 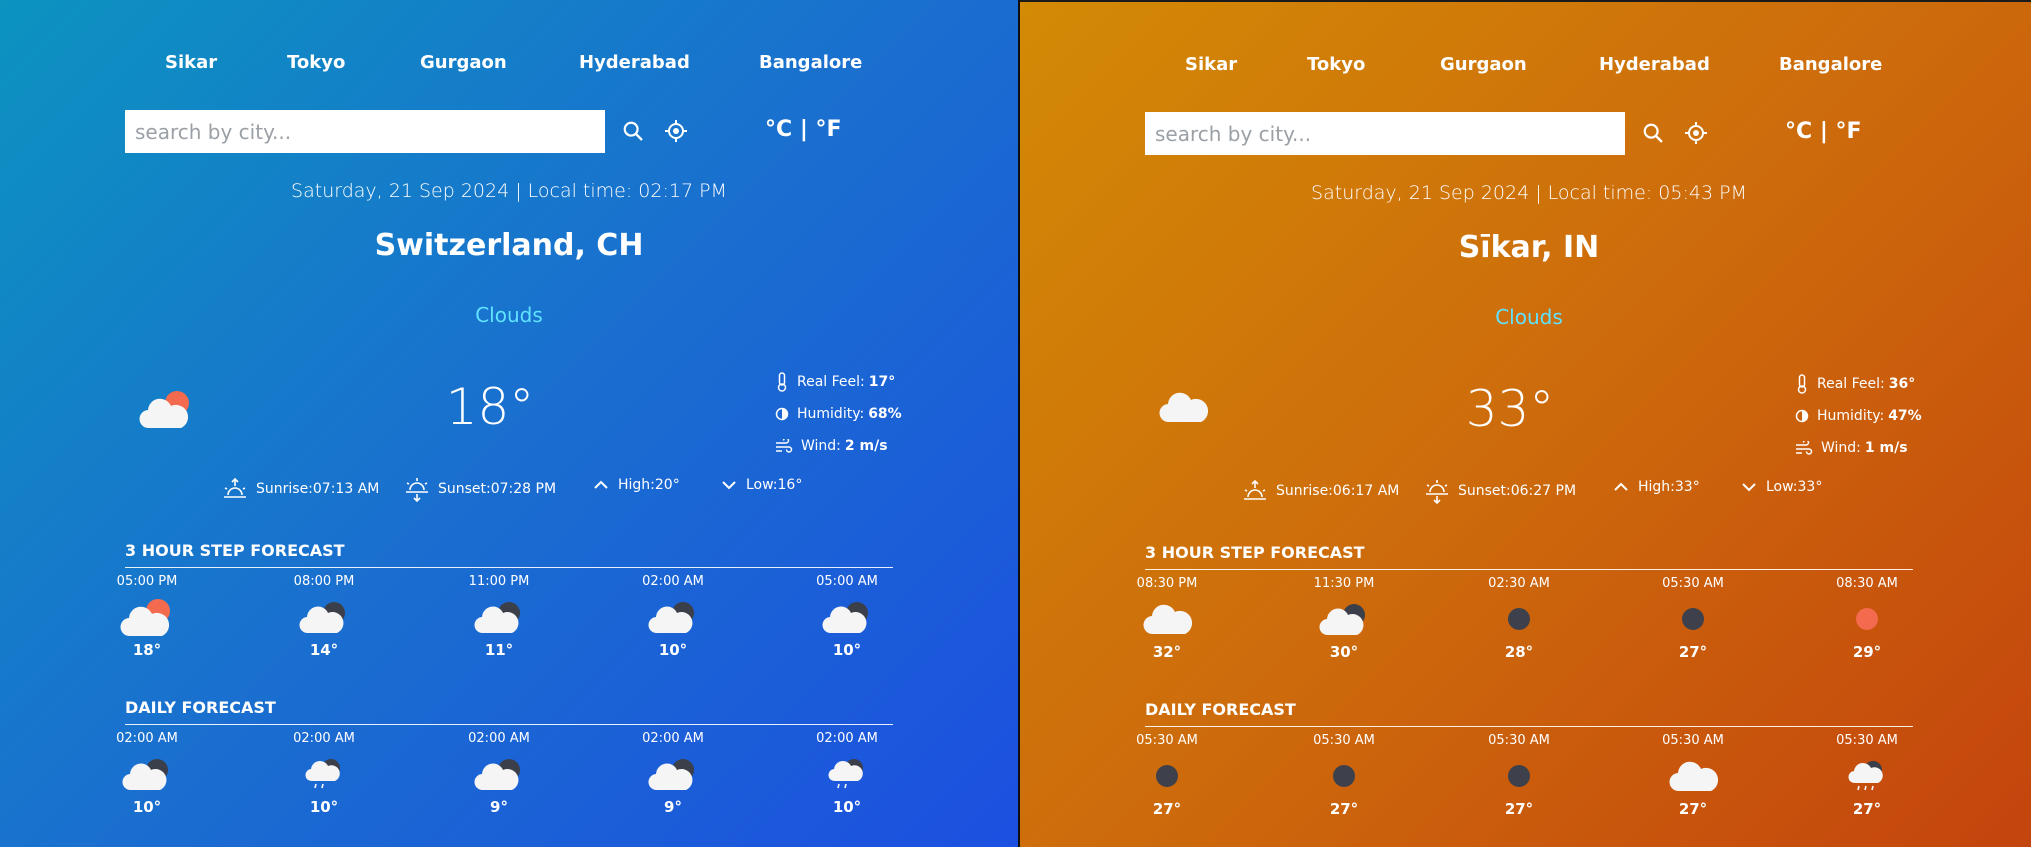 What do you see at coordinates (1669, 487) in the screenshot?
I see `high-text: High:33°` at bounding box center [1669, 487].